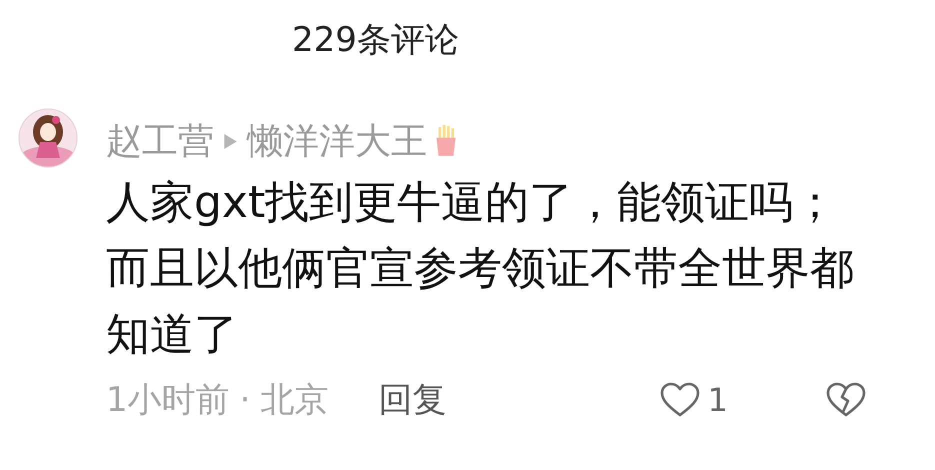 The width and height of the screenshot is (935, 470). What do you see at coordinates (846, 400) in the screenshot?
I see `broken-heart-icon` at bounding box center [846, 400].